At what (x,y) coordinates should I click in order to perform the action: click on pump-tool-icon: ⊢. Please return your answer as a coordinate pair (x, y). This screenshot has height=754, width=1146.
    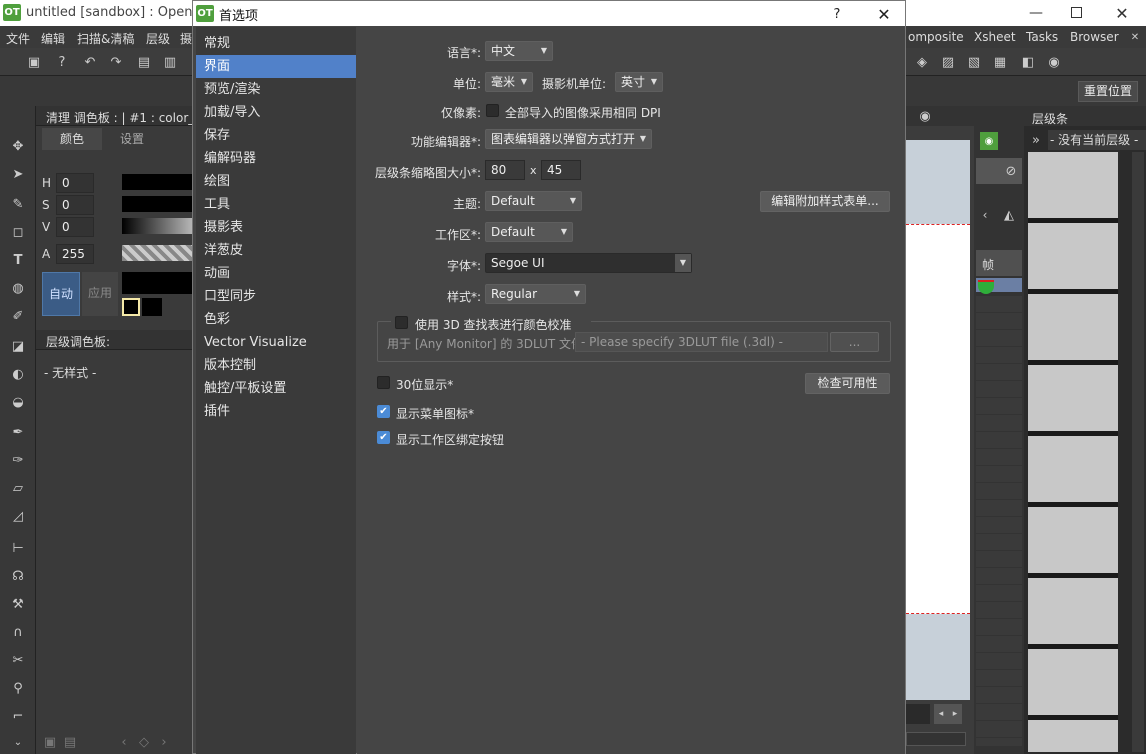
    Looking at the image, I should click on (18, 548).